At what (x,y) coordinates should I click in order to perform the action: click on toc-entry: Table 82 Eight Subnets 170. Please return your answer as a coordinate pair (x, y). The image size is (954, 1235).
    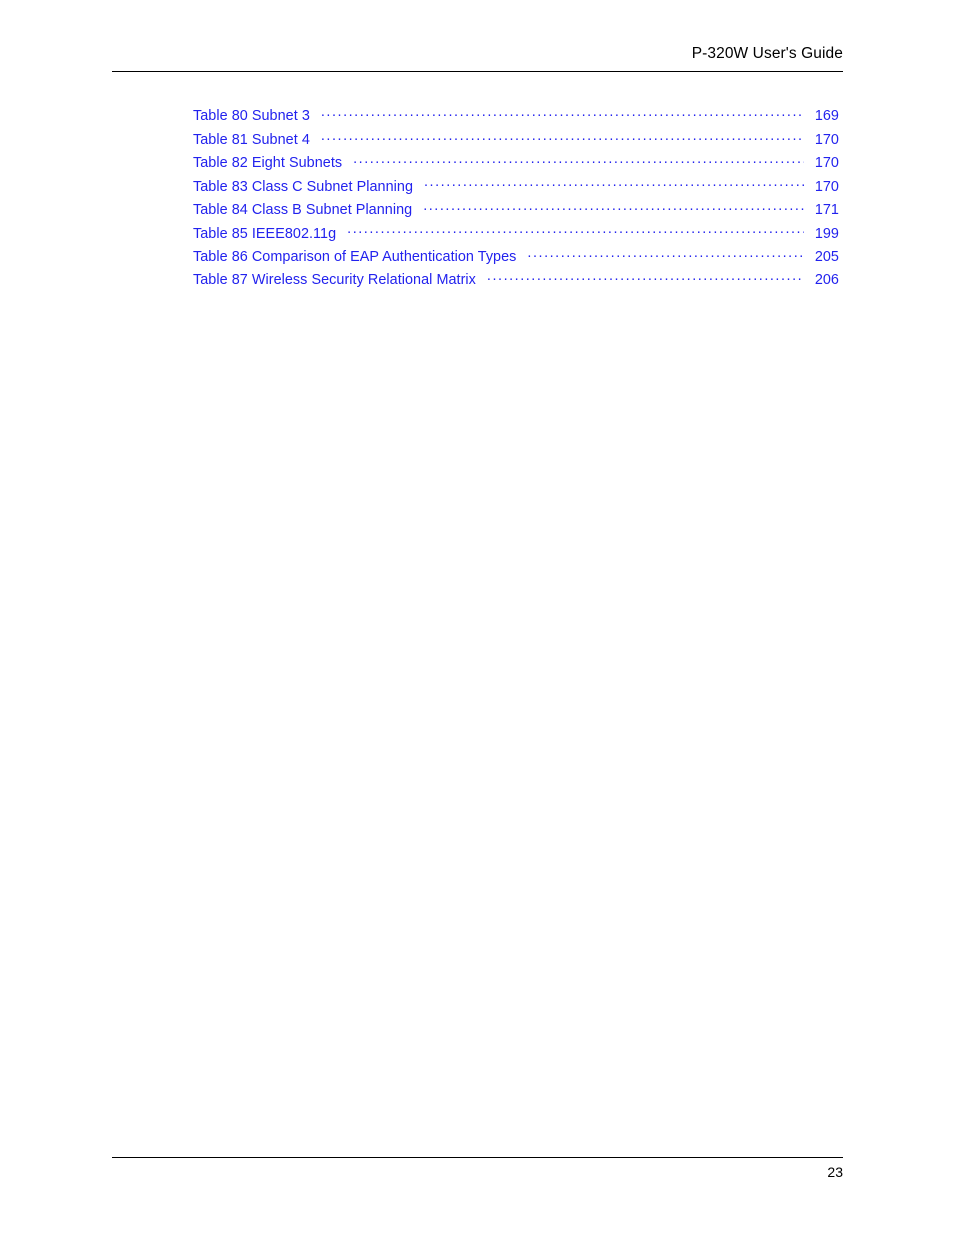
    Looking at the image, I should click on (516, 164).